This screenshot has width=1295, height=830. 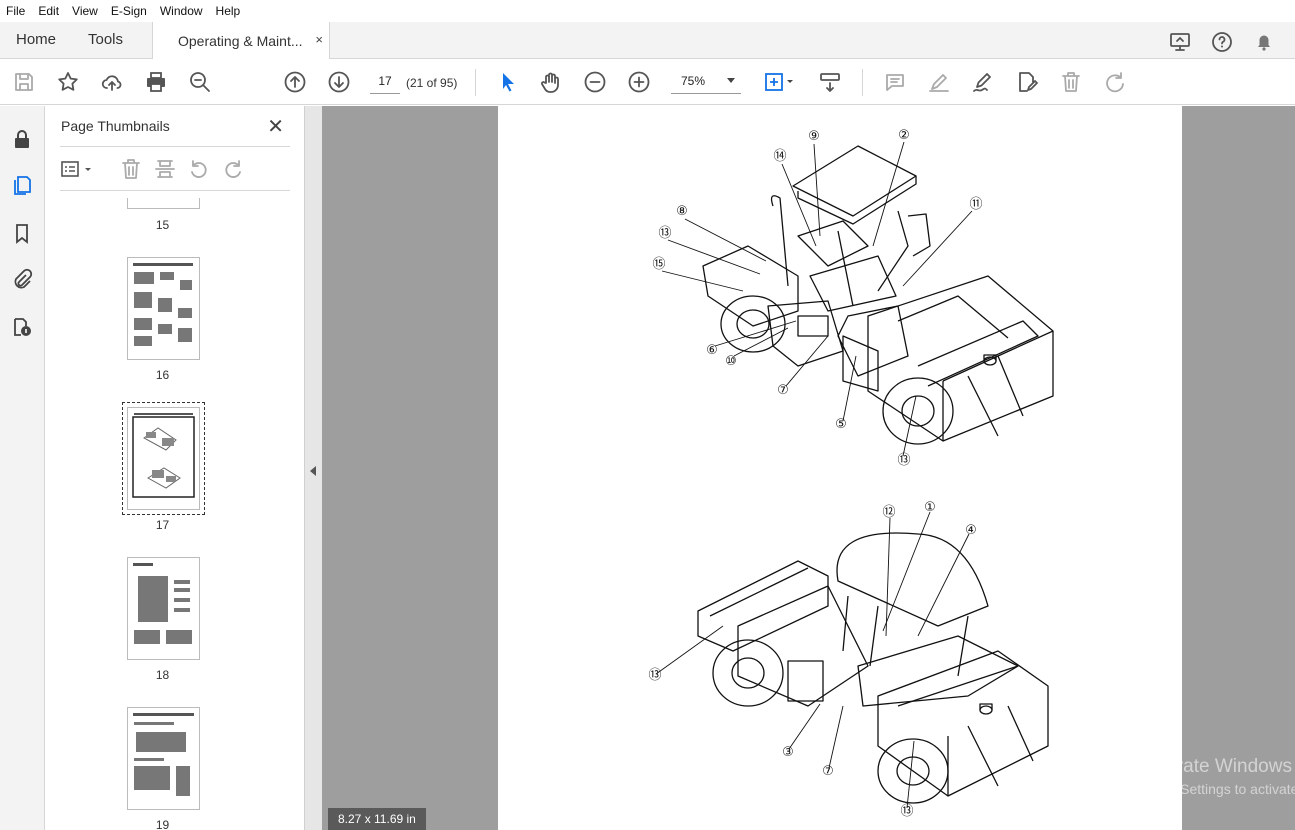 What do you see at coordinates (779, 156) in the screenshot?
I see `callout-label: ⑭` at bounding box center [779, 156].